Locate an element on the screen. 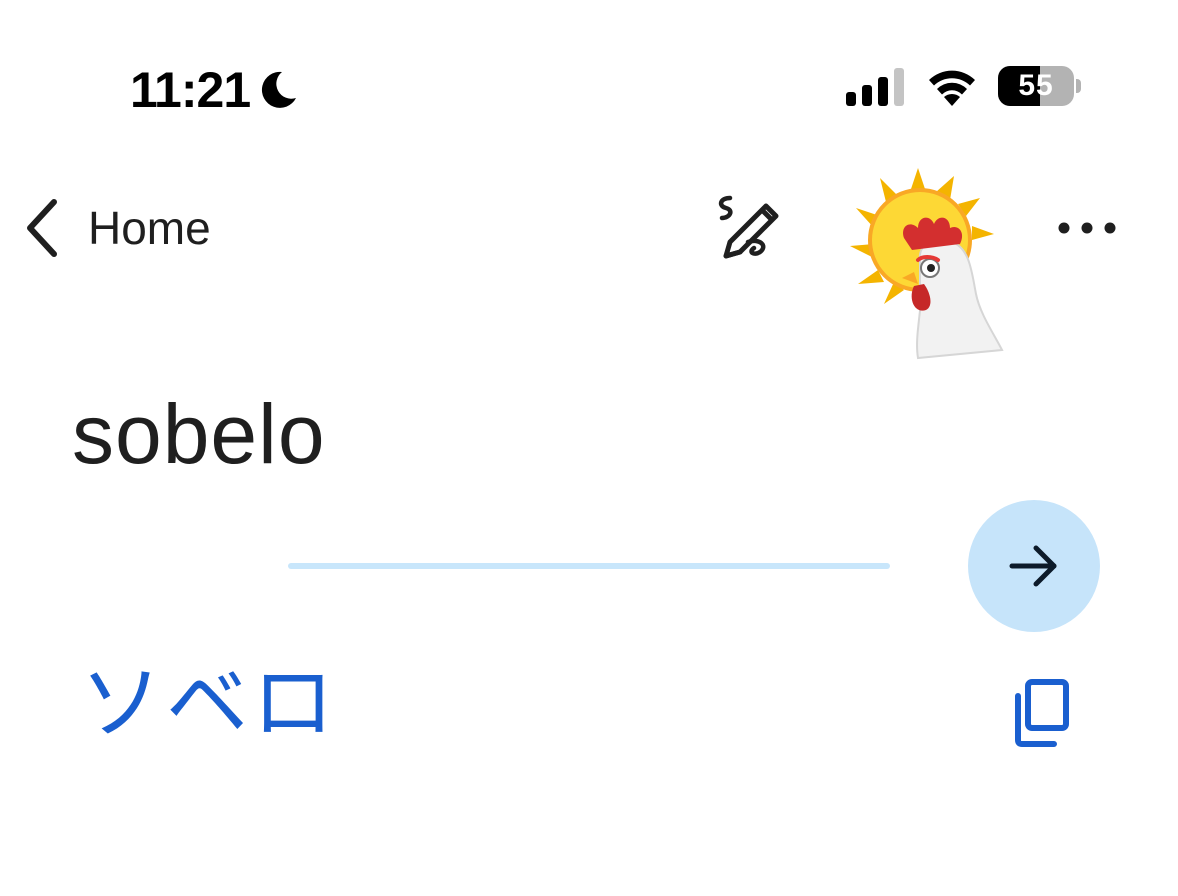  divider-line is located at coordinates (589, 566).